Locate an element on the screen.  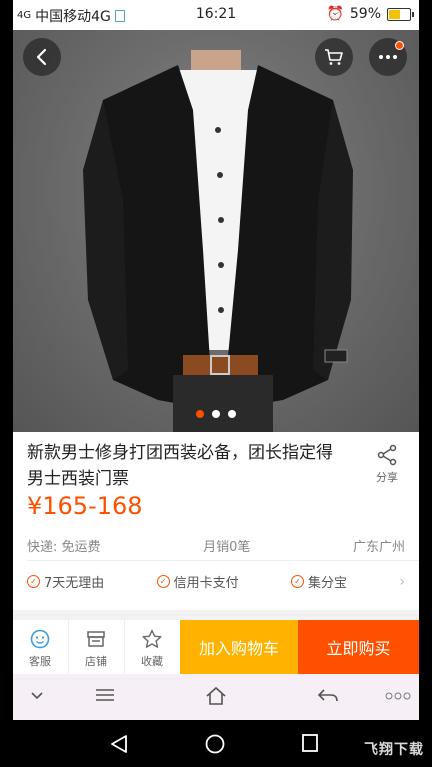
carousel-indicator is located at coordinates (216, 414).